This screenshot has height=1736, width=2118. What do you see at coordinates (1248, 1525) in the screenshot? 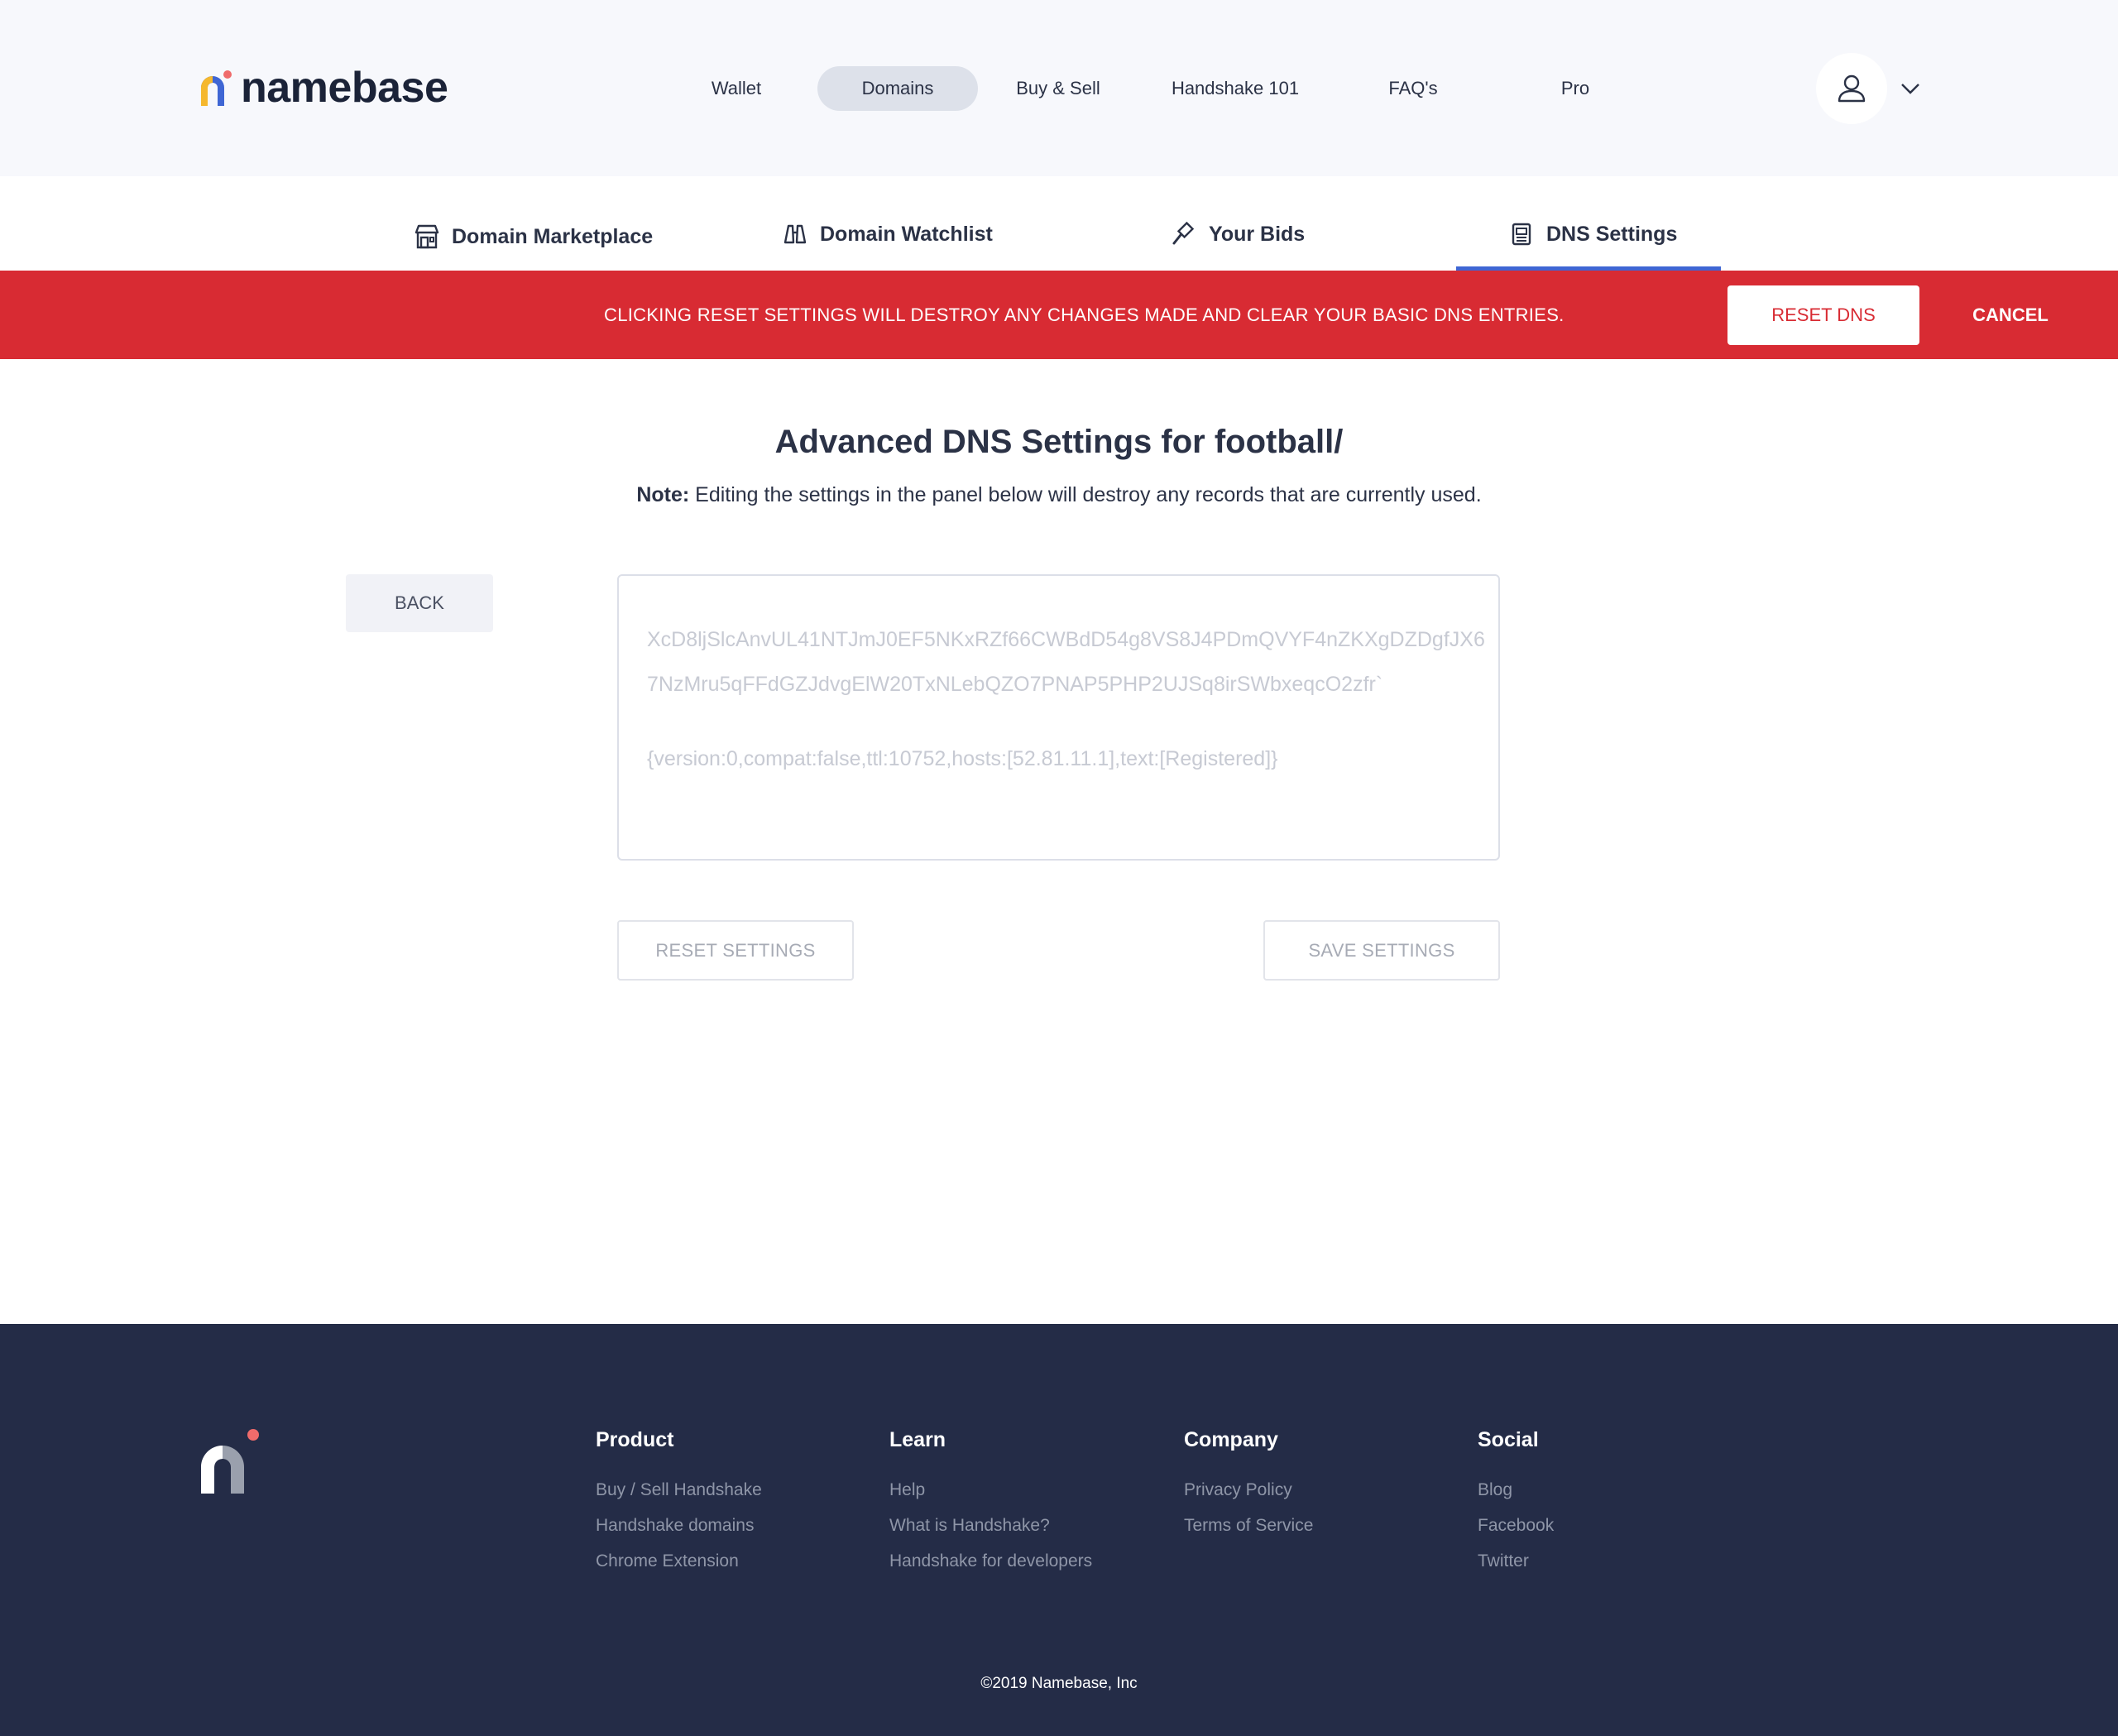
I see `footer-link: Terms of Service` at bounding box center [1248, 1525].